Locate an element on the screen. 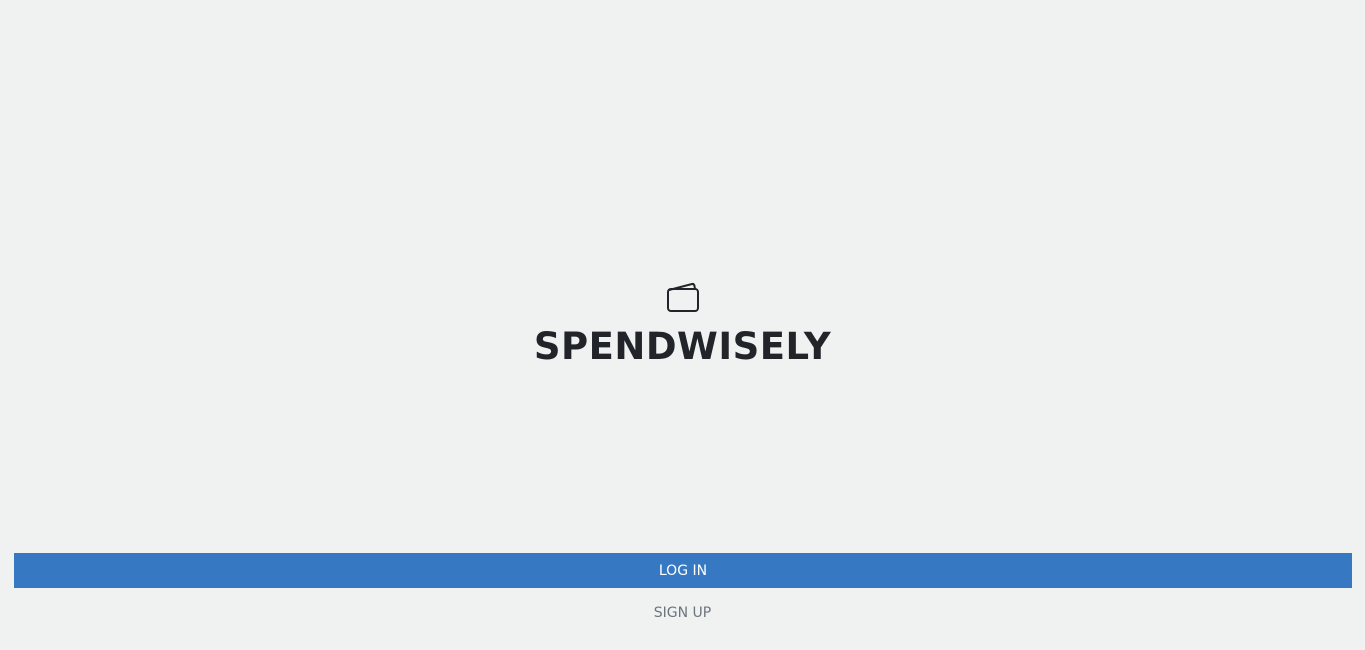 This screenshot has height=650, width=1365. brand-header: SPENDWISELY is located at coordinates (682, 325).